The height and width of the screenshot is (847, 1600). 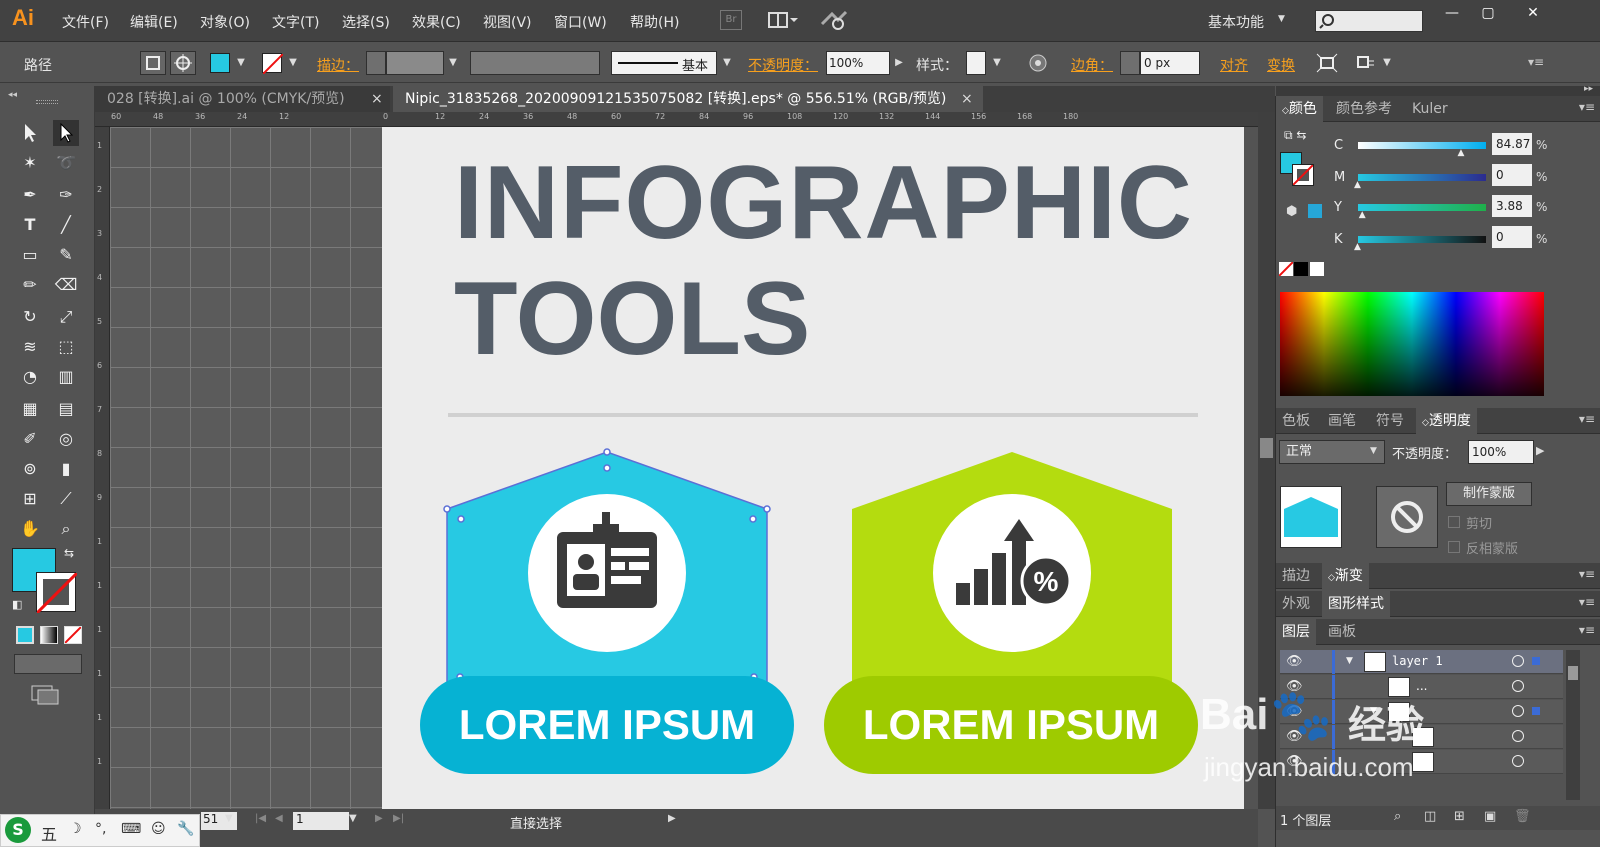 What do you see at coordinates (225, 22) in the screenshot?
I see `menu-object: 对象(O)` at bounding box center [225, 22].